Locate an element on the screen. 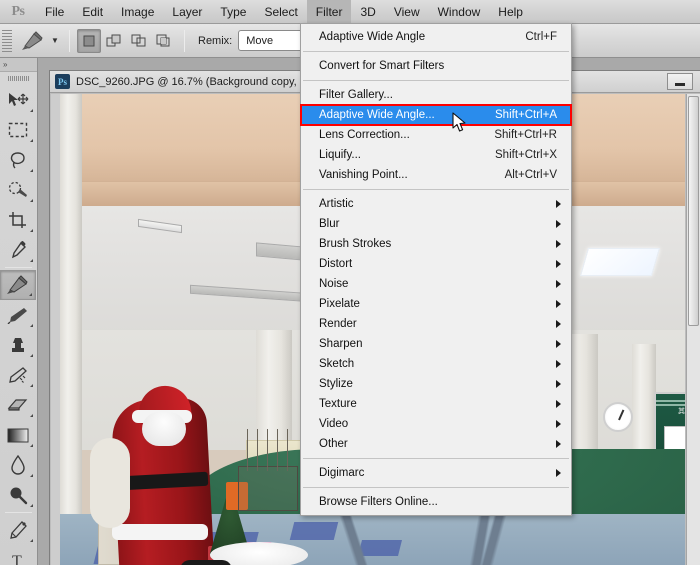 The width and height of the screenshot is (700, 565). menubar-item-window: Window is located at coordinates (459, 12).